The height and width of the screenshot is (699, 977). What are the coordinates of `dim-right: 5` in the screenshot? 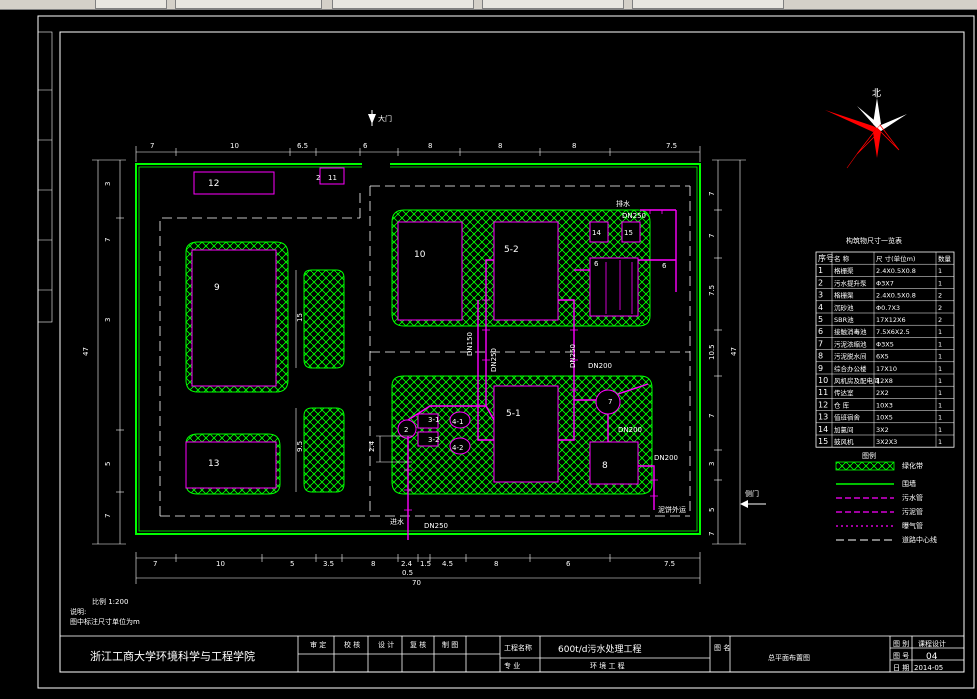 It's located at (712, 510).